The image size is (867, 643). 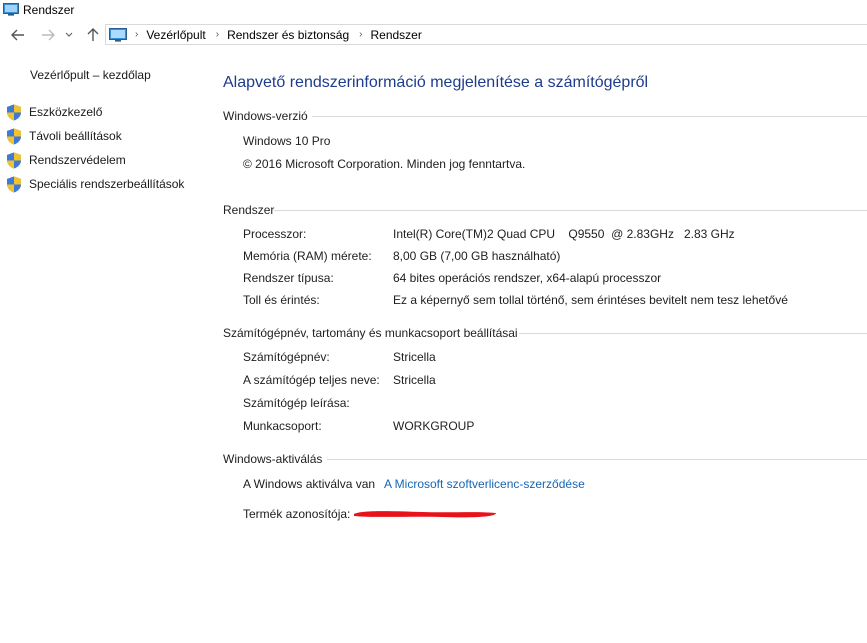 I want to click on title-bar: Rendszer, so click(x=433, y=11).